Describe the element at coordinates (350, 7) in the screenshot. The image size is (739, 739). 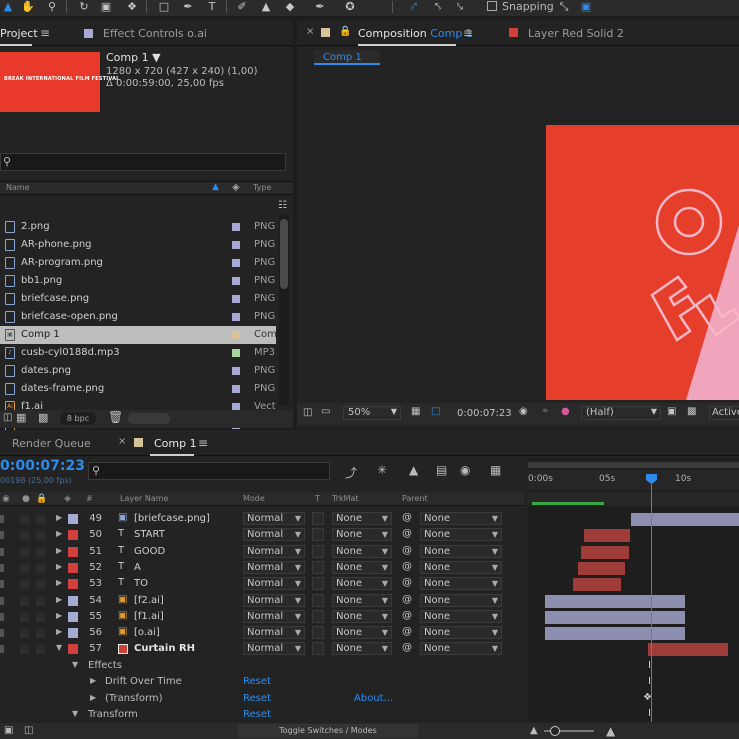
I see `puppet-tool-icon: ✪` at that location.